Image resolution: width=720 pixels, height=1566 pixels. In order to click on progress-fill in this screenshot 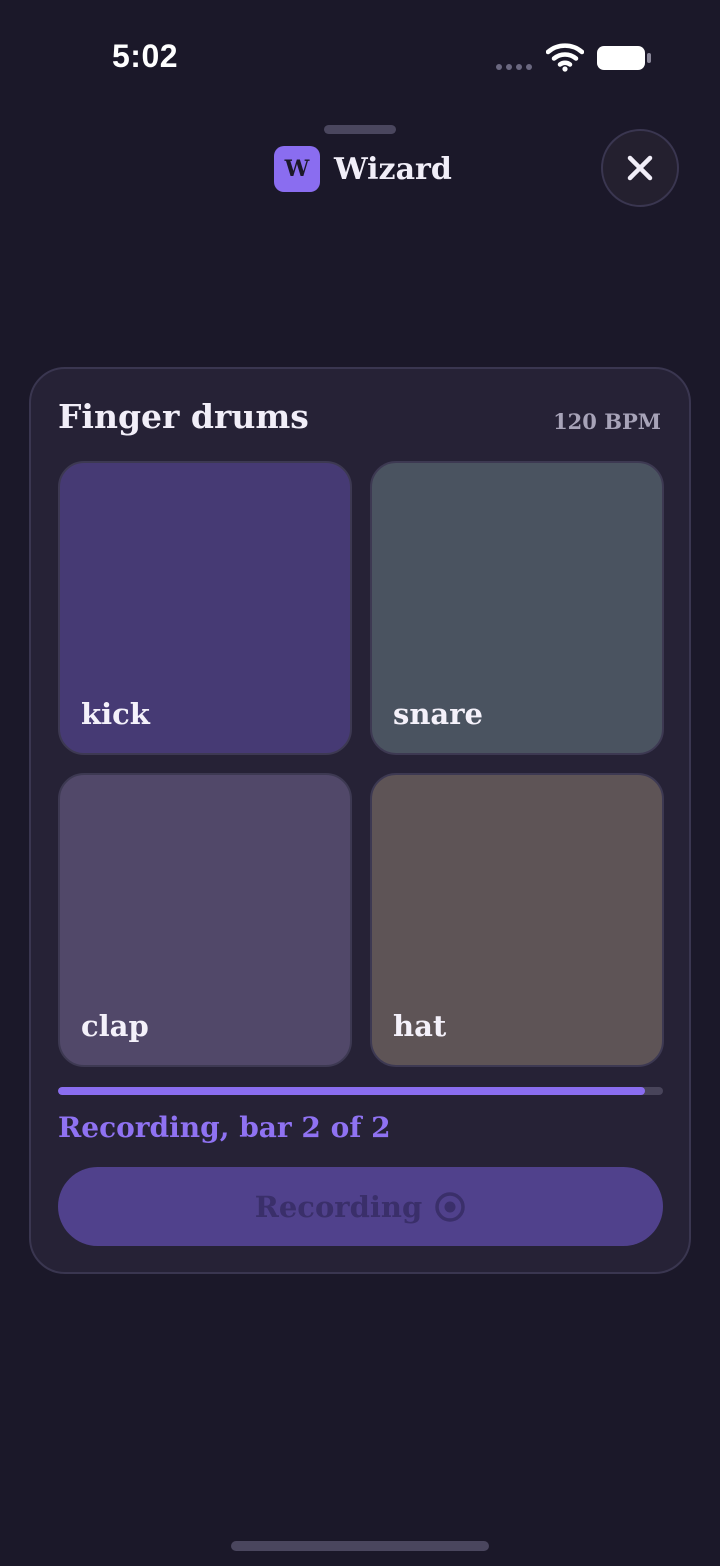, I will do `click(351, 1091)`.